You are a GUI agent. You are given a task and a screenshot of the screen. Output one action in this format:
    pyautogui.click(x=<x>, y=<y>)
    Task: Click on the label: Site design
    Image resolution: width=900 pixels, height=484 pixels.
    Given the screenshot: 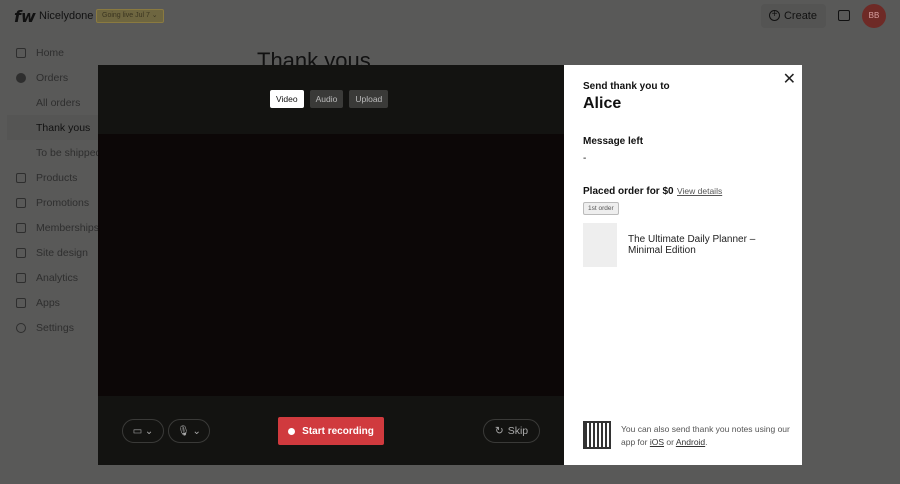 What is the action you would take?
    pyautogui.click(x=62, y=252)
    